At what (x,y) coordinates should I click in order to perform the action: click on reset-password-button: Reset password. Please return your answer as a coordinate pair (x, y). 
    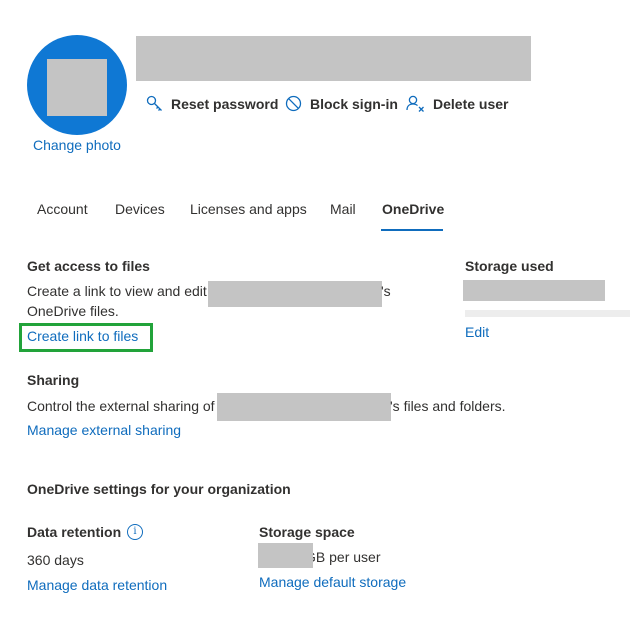
    Looking at the image, I should click on (212, 103).